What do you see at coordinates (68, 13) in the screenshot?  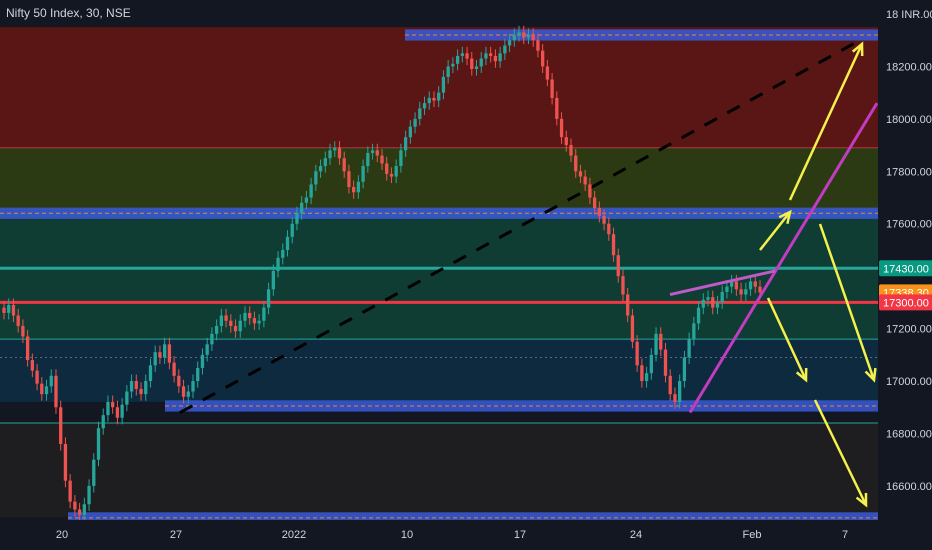 I see `chart-title: Nifty 50 Index, 30, NSE` at bounding box center [68, 13].